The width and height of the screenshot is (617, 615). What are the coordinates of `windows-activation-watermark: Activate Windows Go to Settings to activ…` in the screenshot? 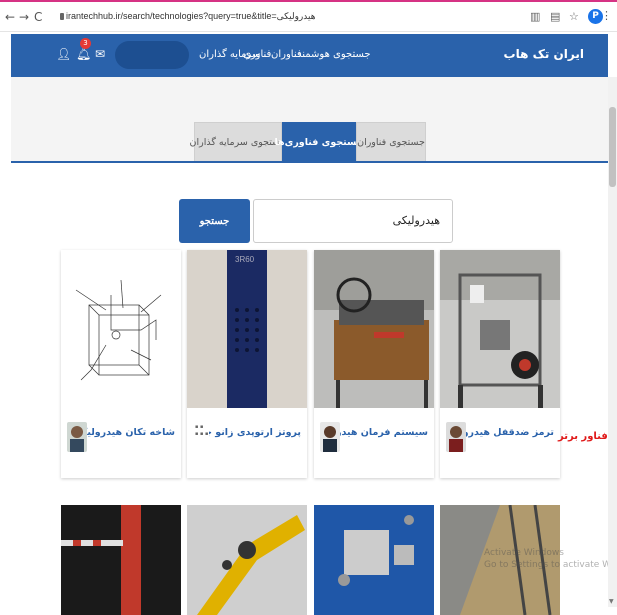 It's located at (550, 559).